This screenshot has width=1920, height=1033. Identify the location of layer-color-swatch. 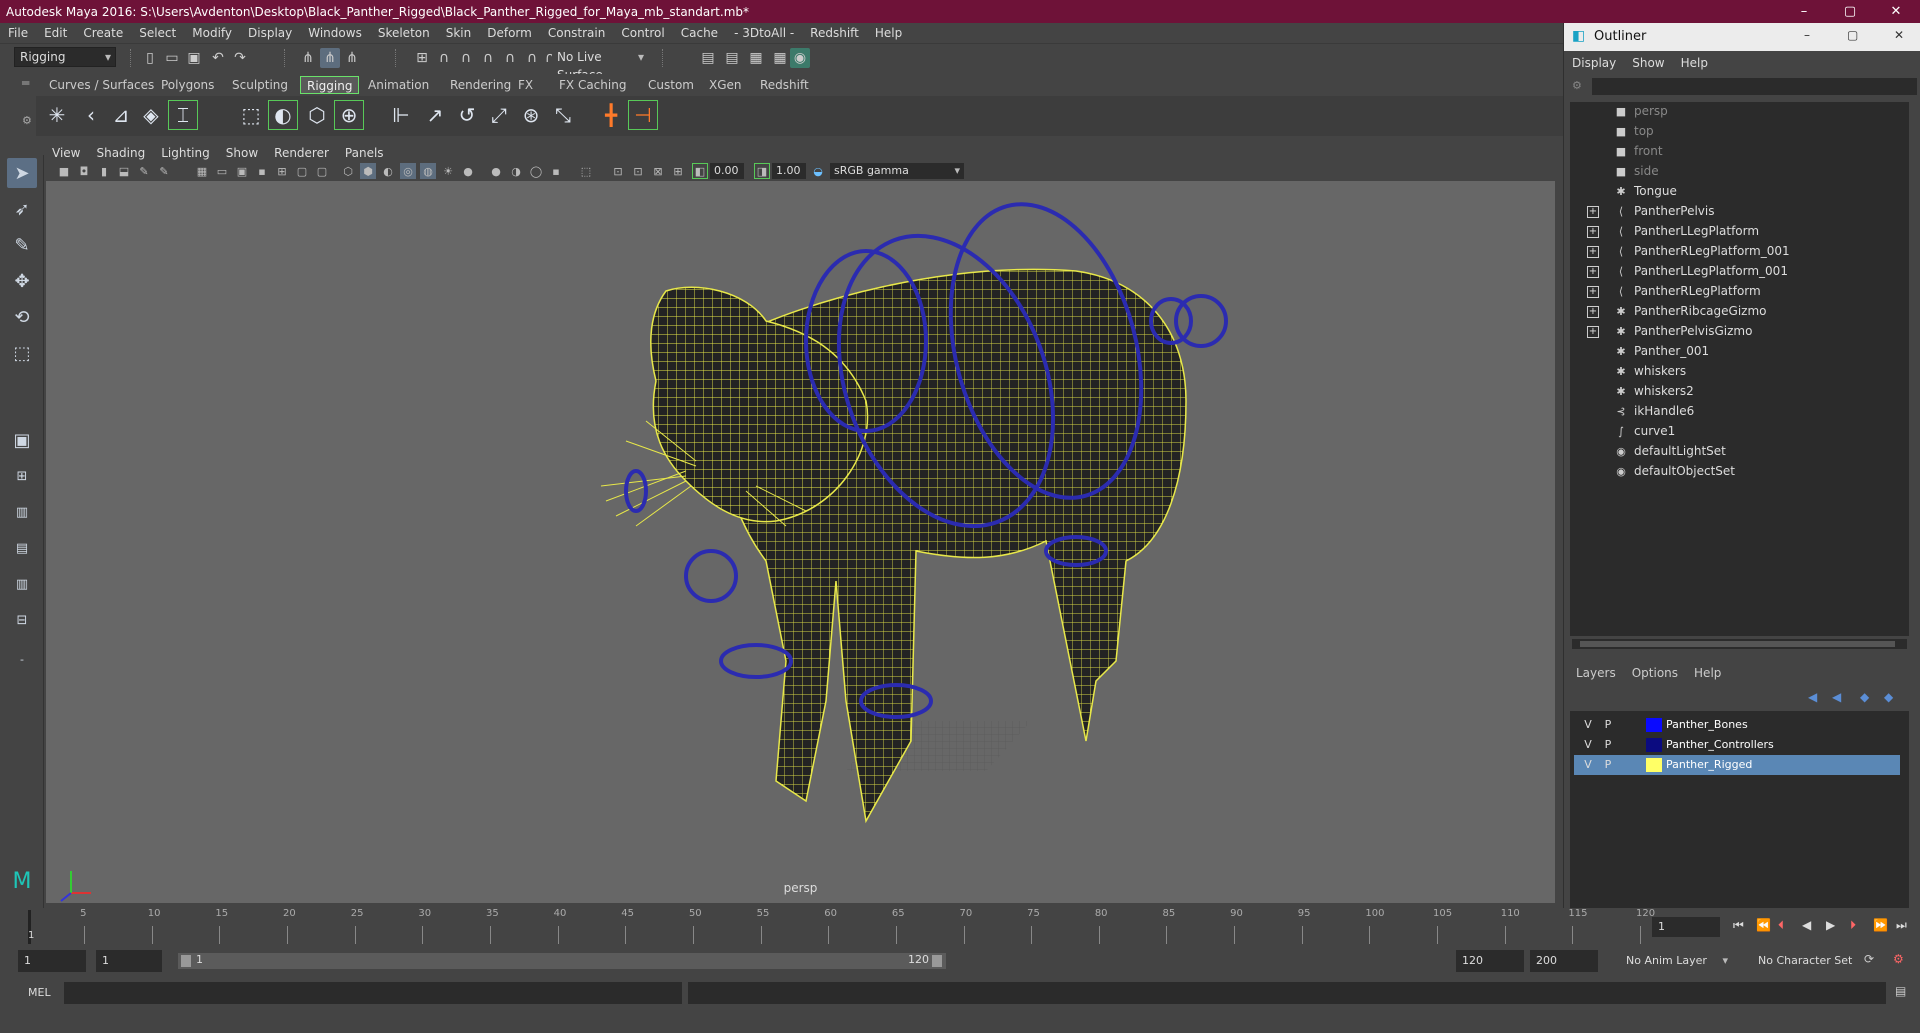
(1654, 765).